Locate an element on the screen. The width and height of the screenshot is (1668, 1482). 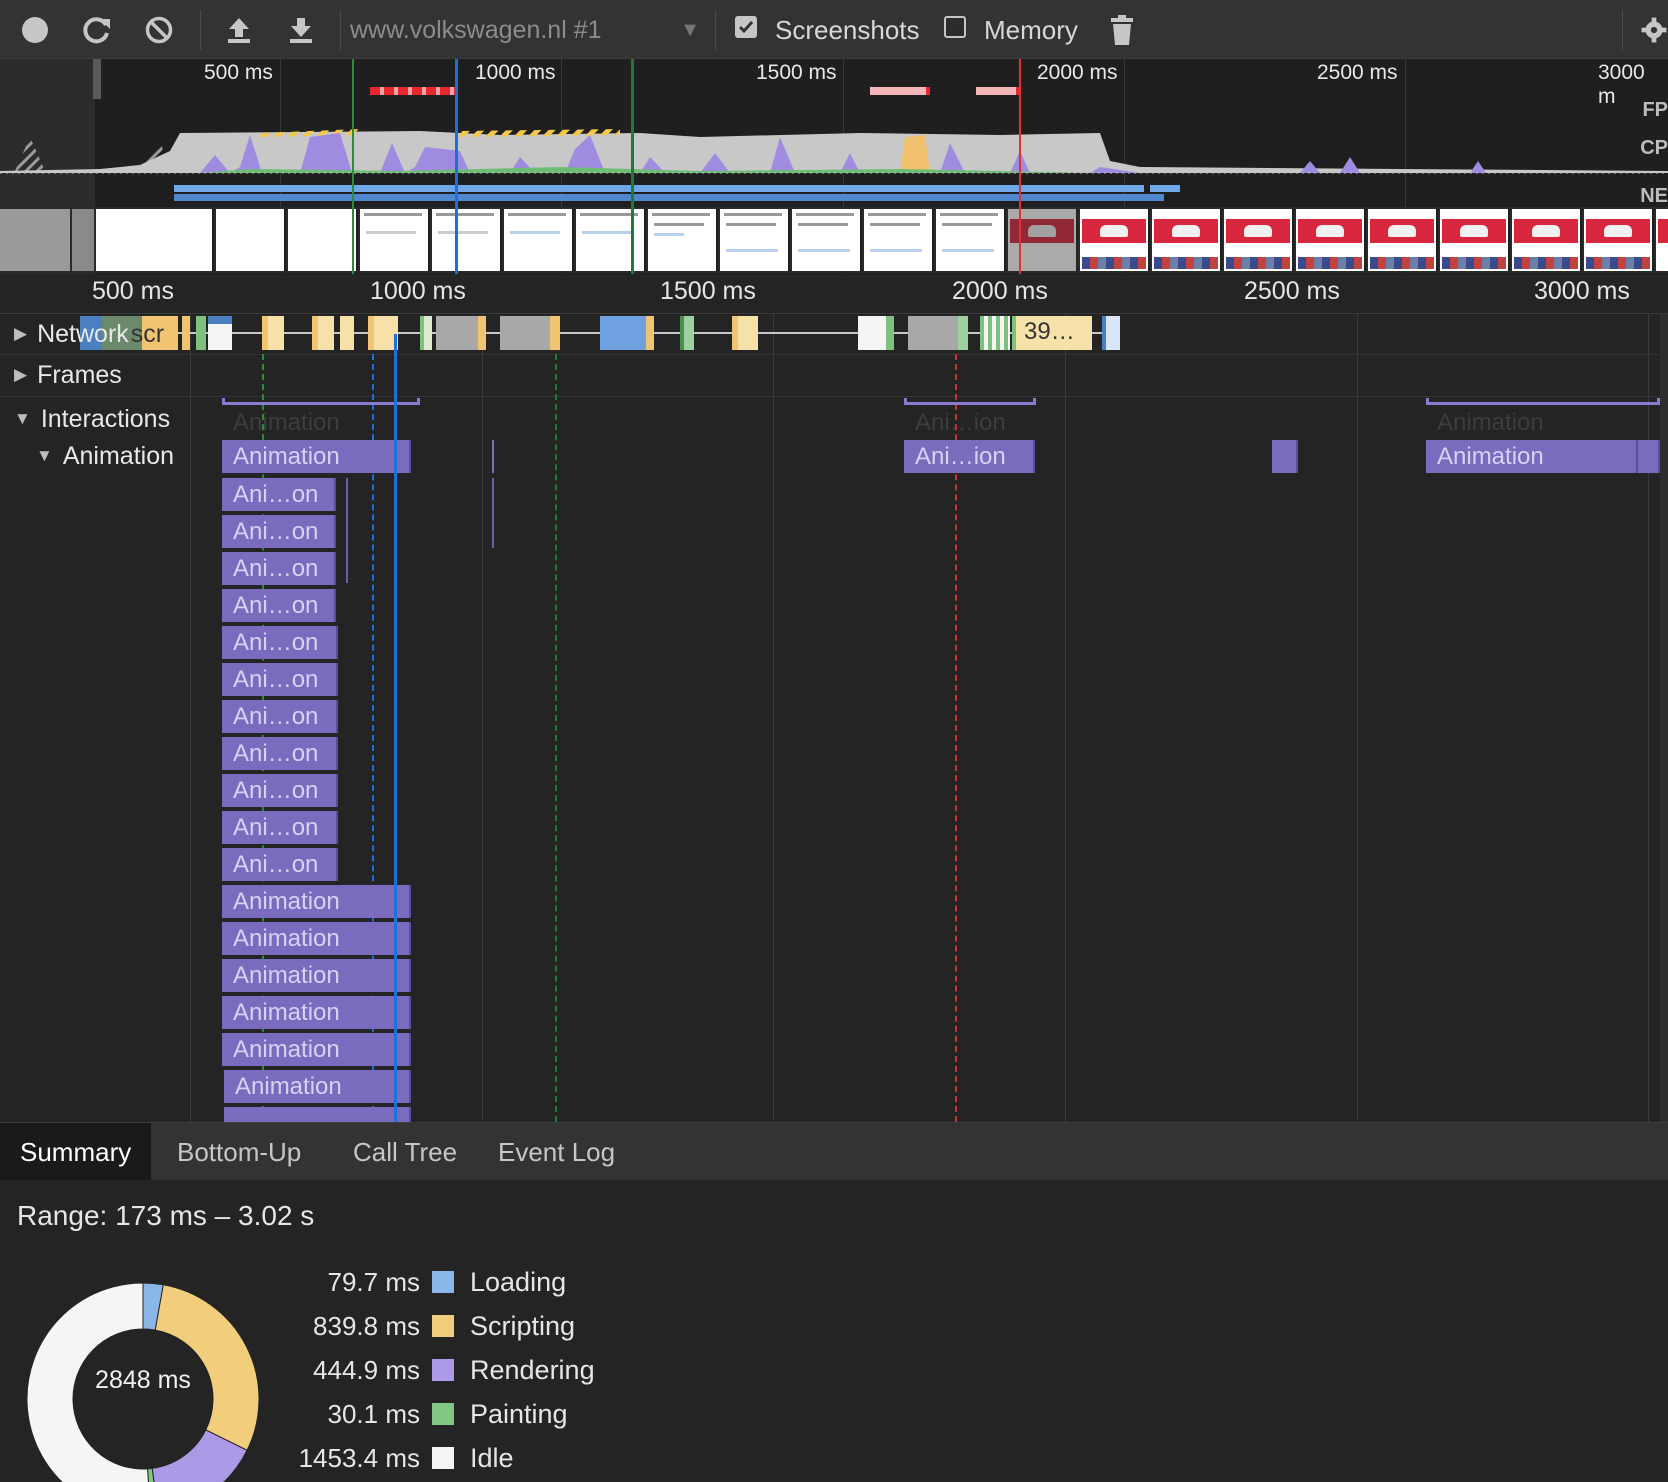
donut-total: 2848 ms is located at coordinates (143, 1380).